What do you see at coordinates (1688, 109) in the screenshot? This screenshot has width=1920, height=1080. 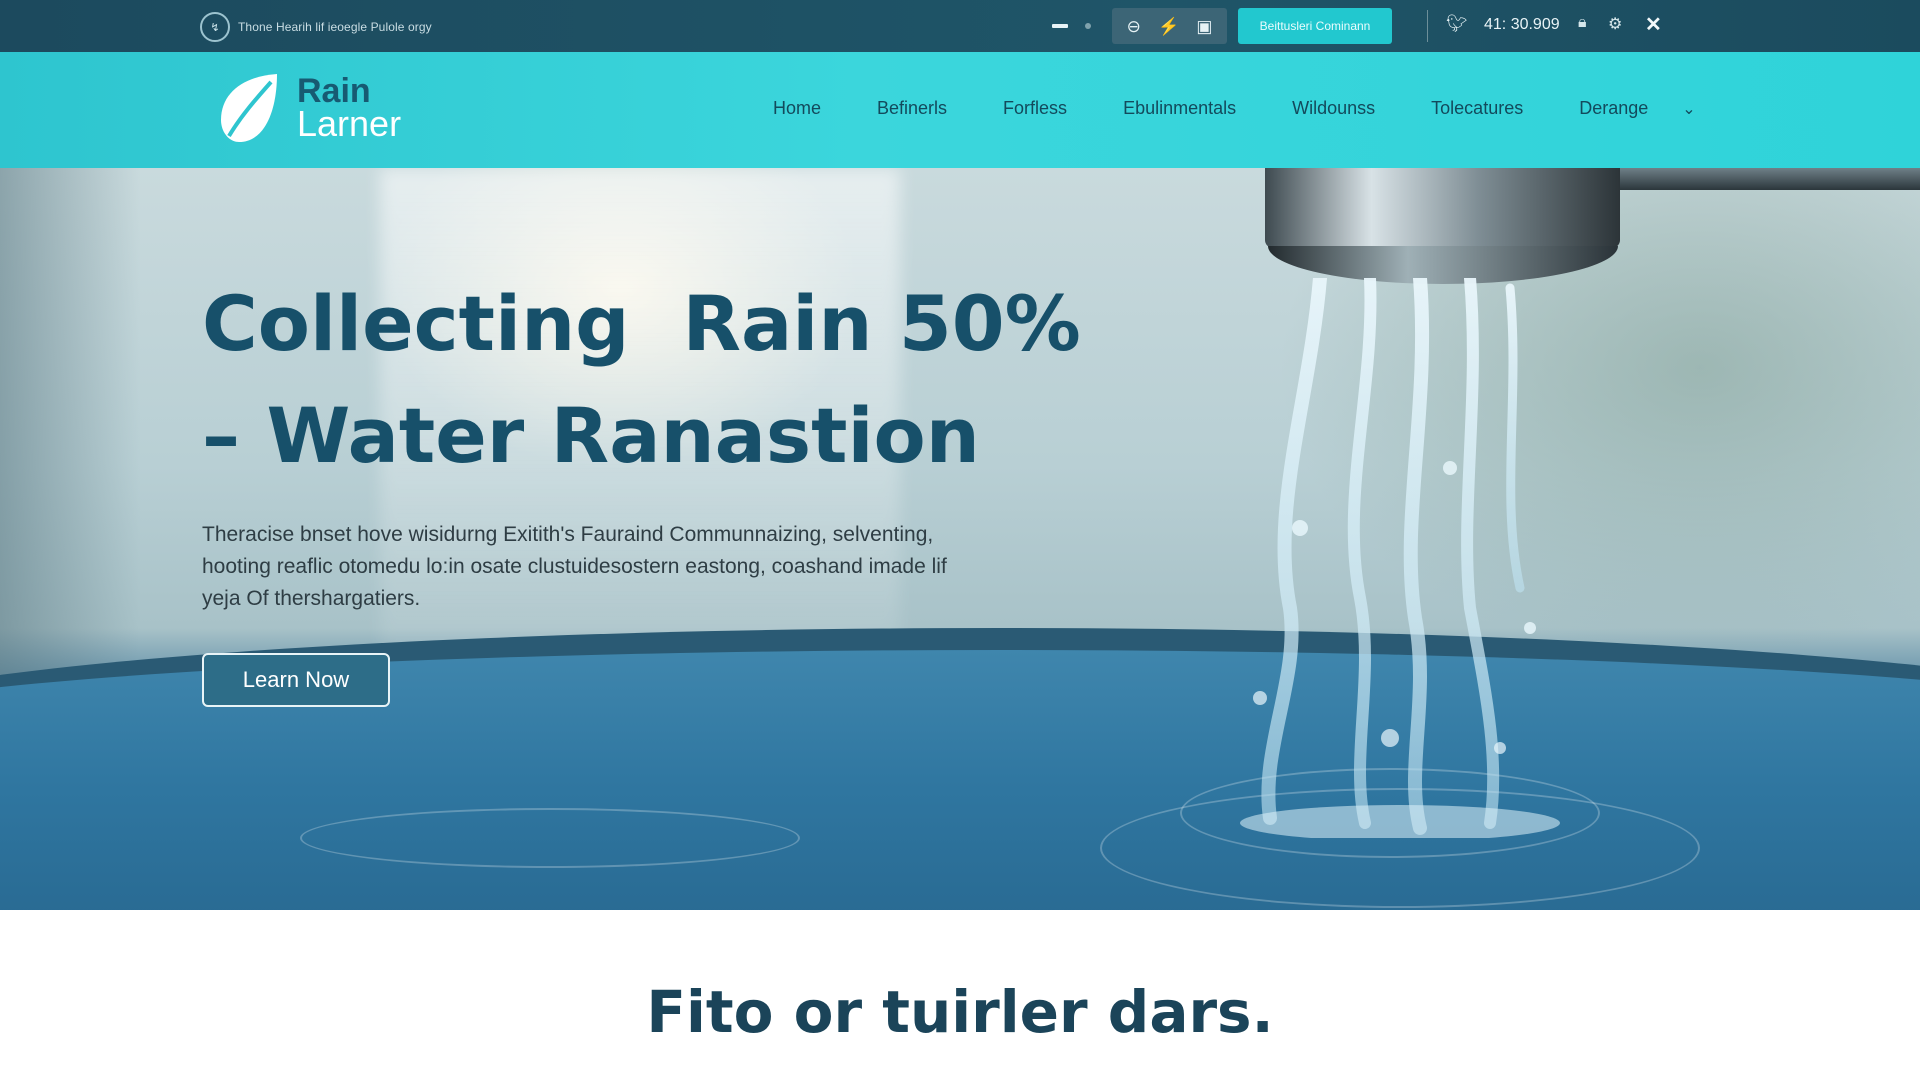 I see `chevron-down-icon: ⌄` at bounding box center [1688, 109].